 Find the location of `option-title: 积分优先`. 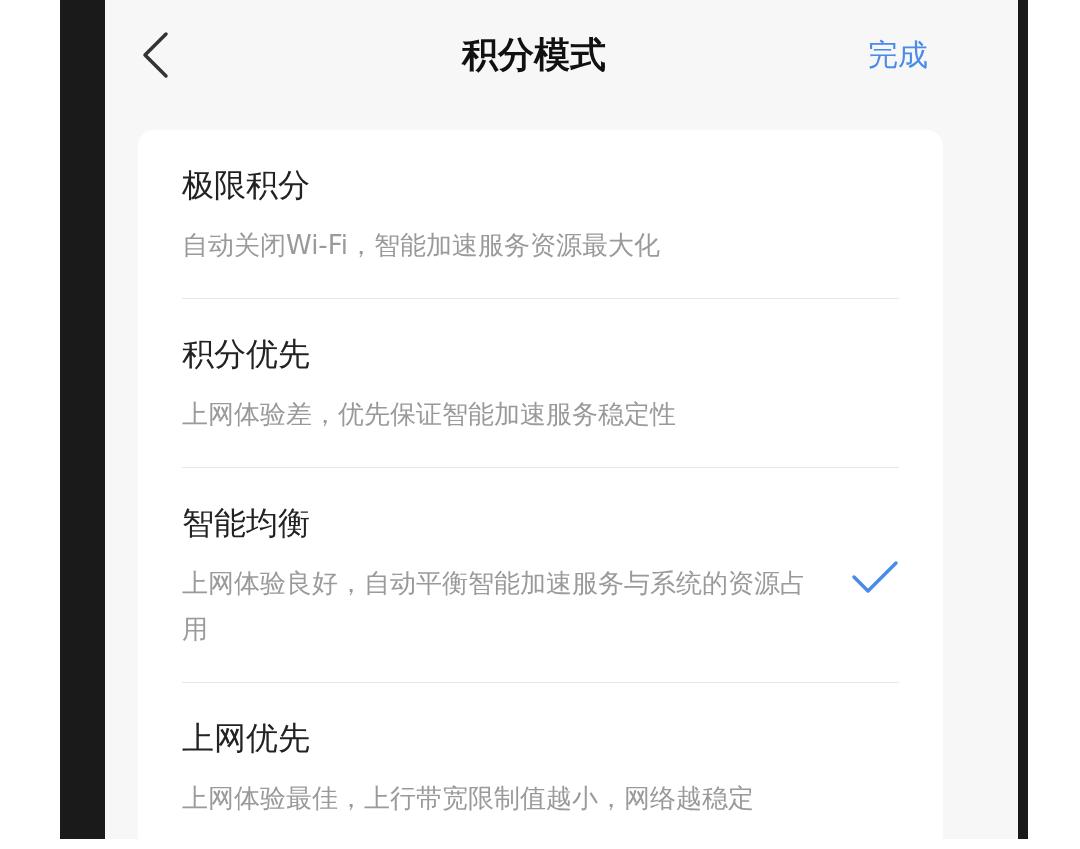

option-title: 积分优先 is located at coordinates (246, 354).